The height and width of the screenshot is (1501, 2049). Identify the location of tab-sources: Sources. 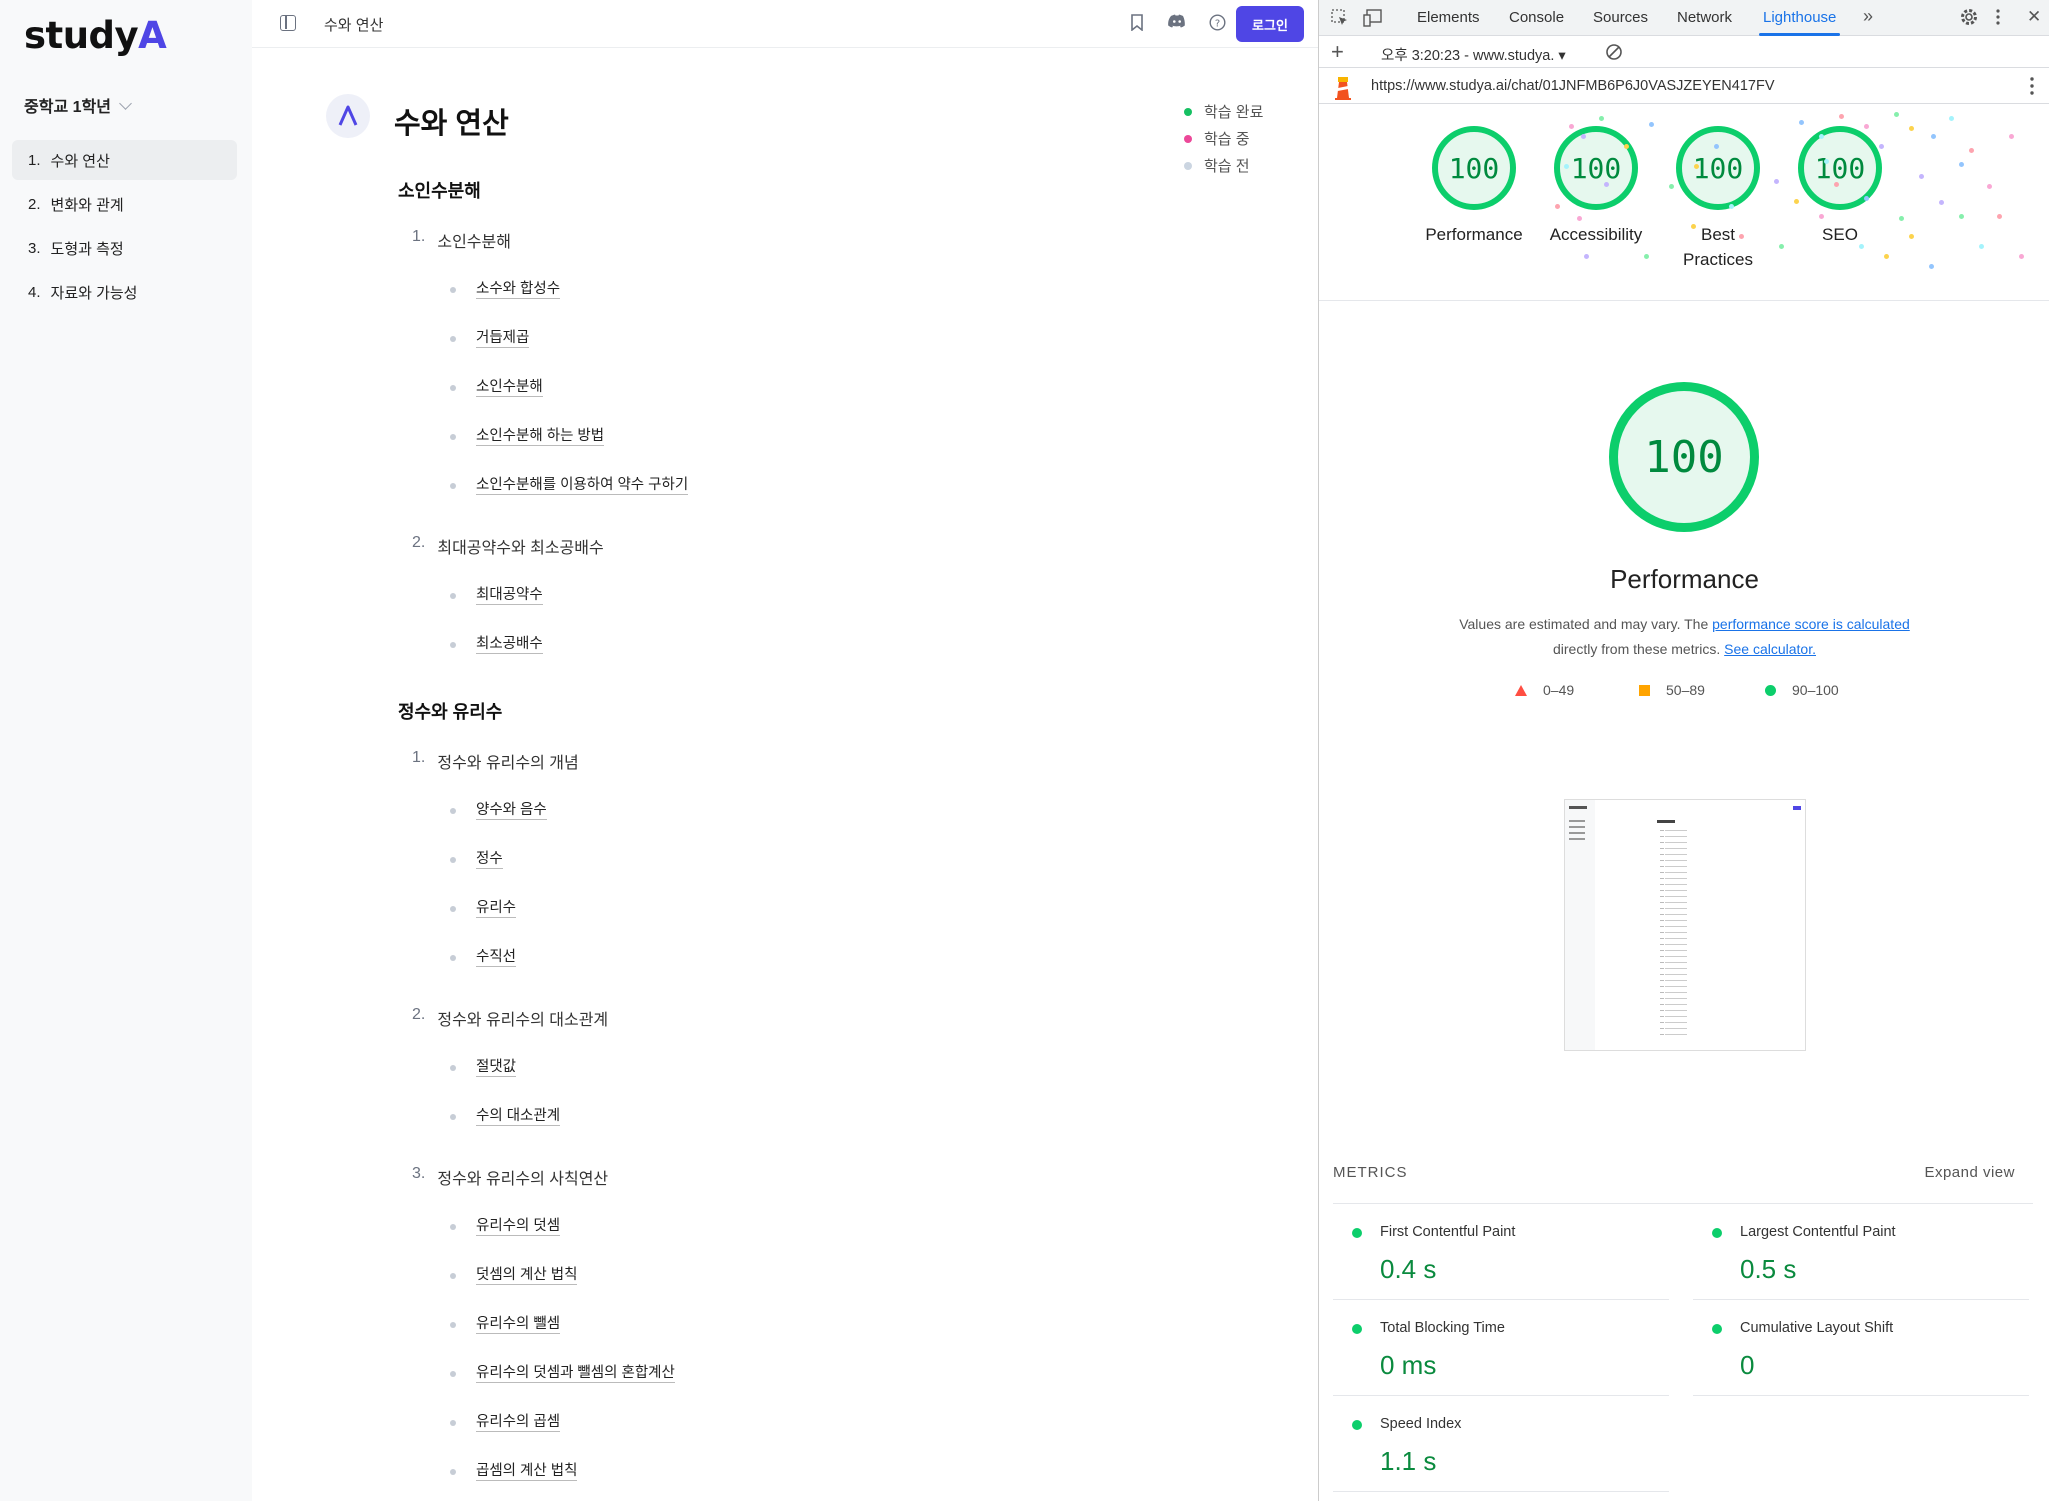
(1620, 17).